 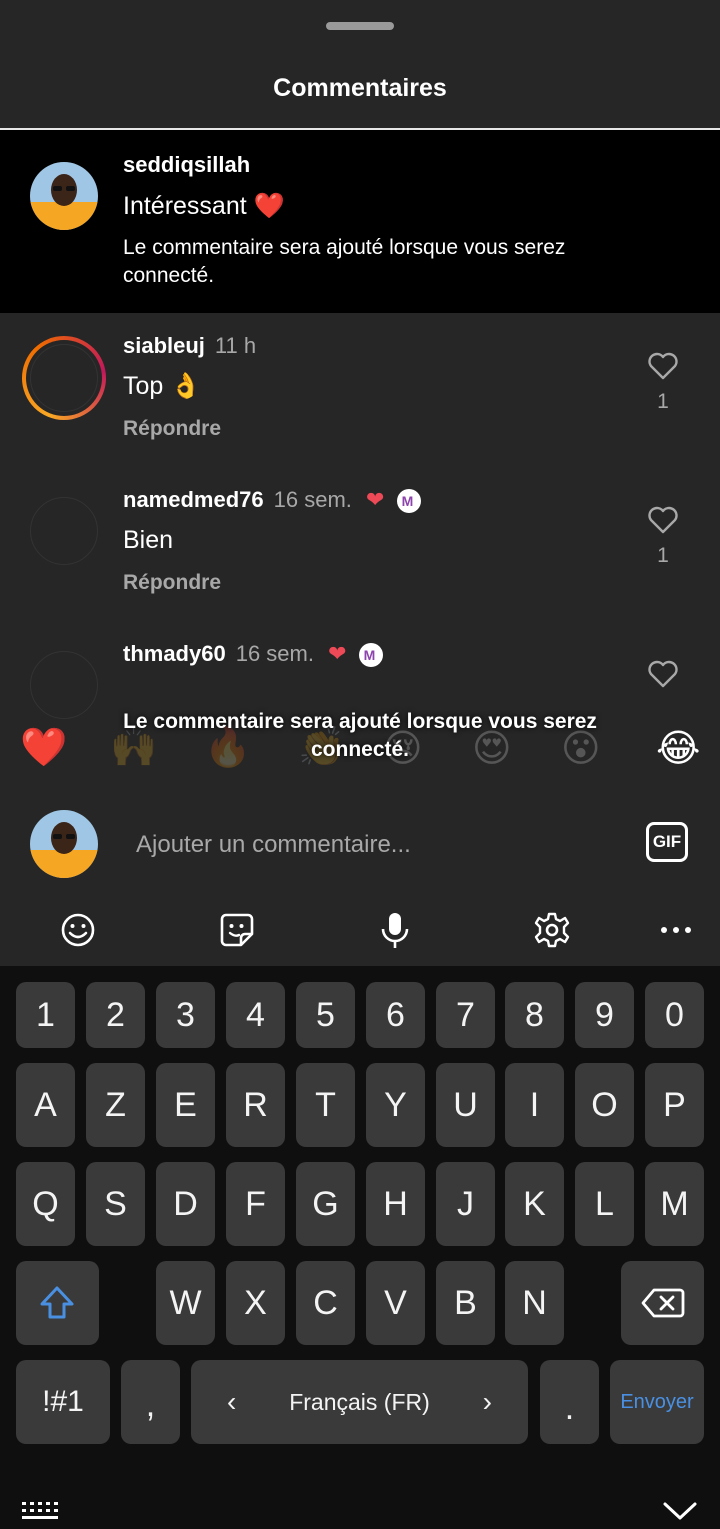 I want to click on key-8: 8, so click(x=534, y=1015).